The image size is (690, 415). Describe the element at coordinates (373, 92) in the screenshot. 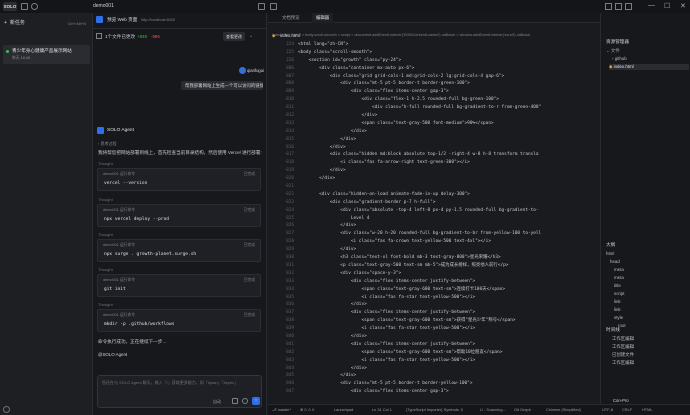

I see `code-line: <div class="flex items-center gap-3">` at that location.